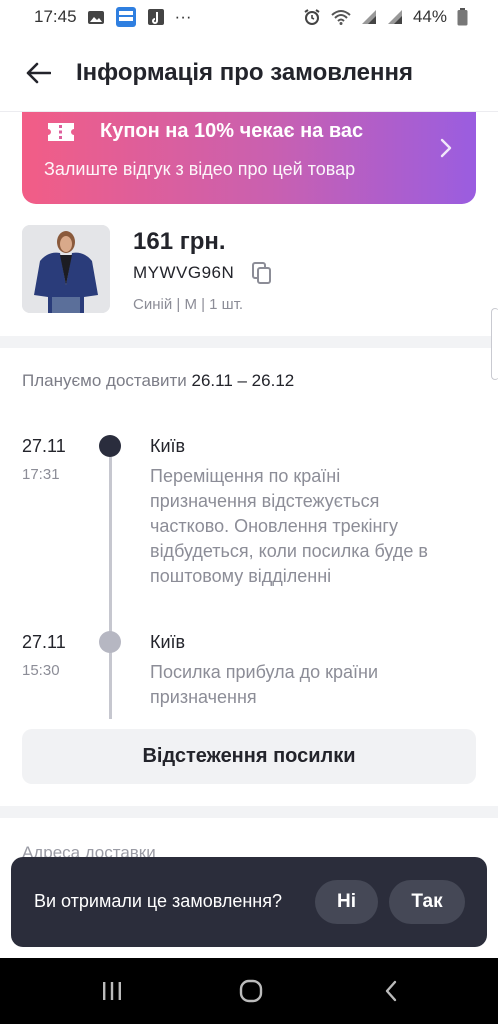  I want to click on event-time: 17:31, so click(41, 474).